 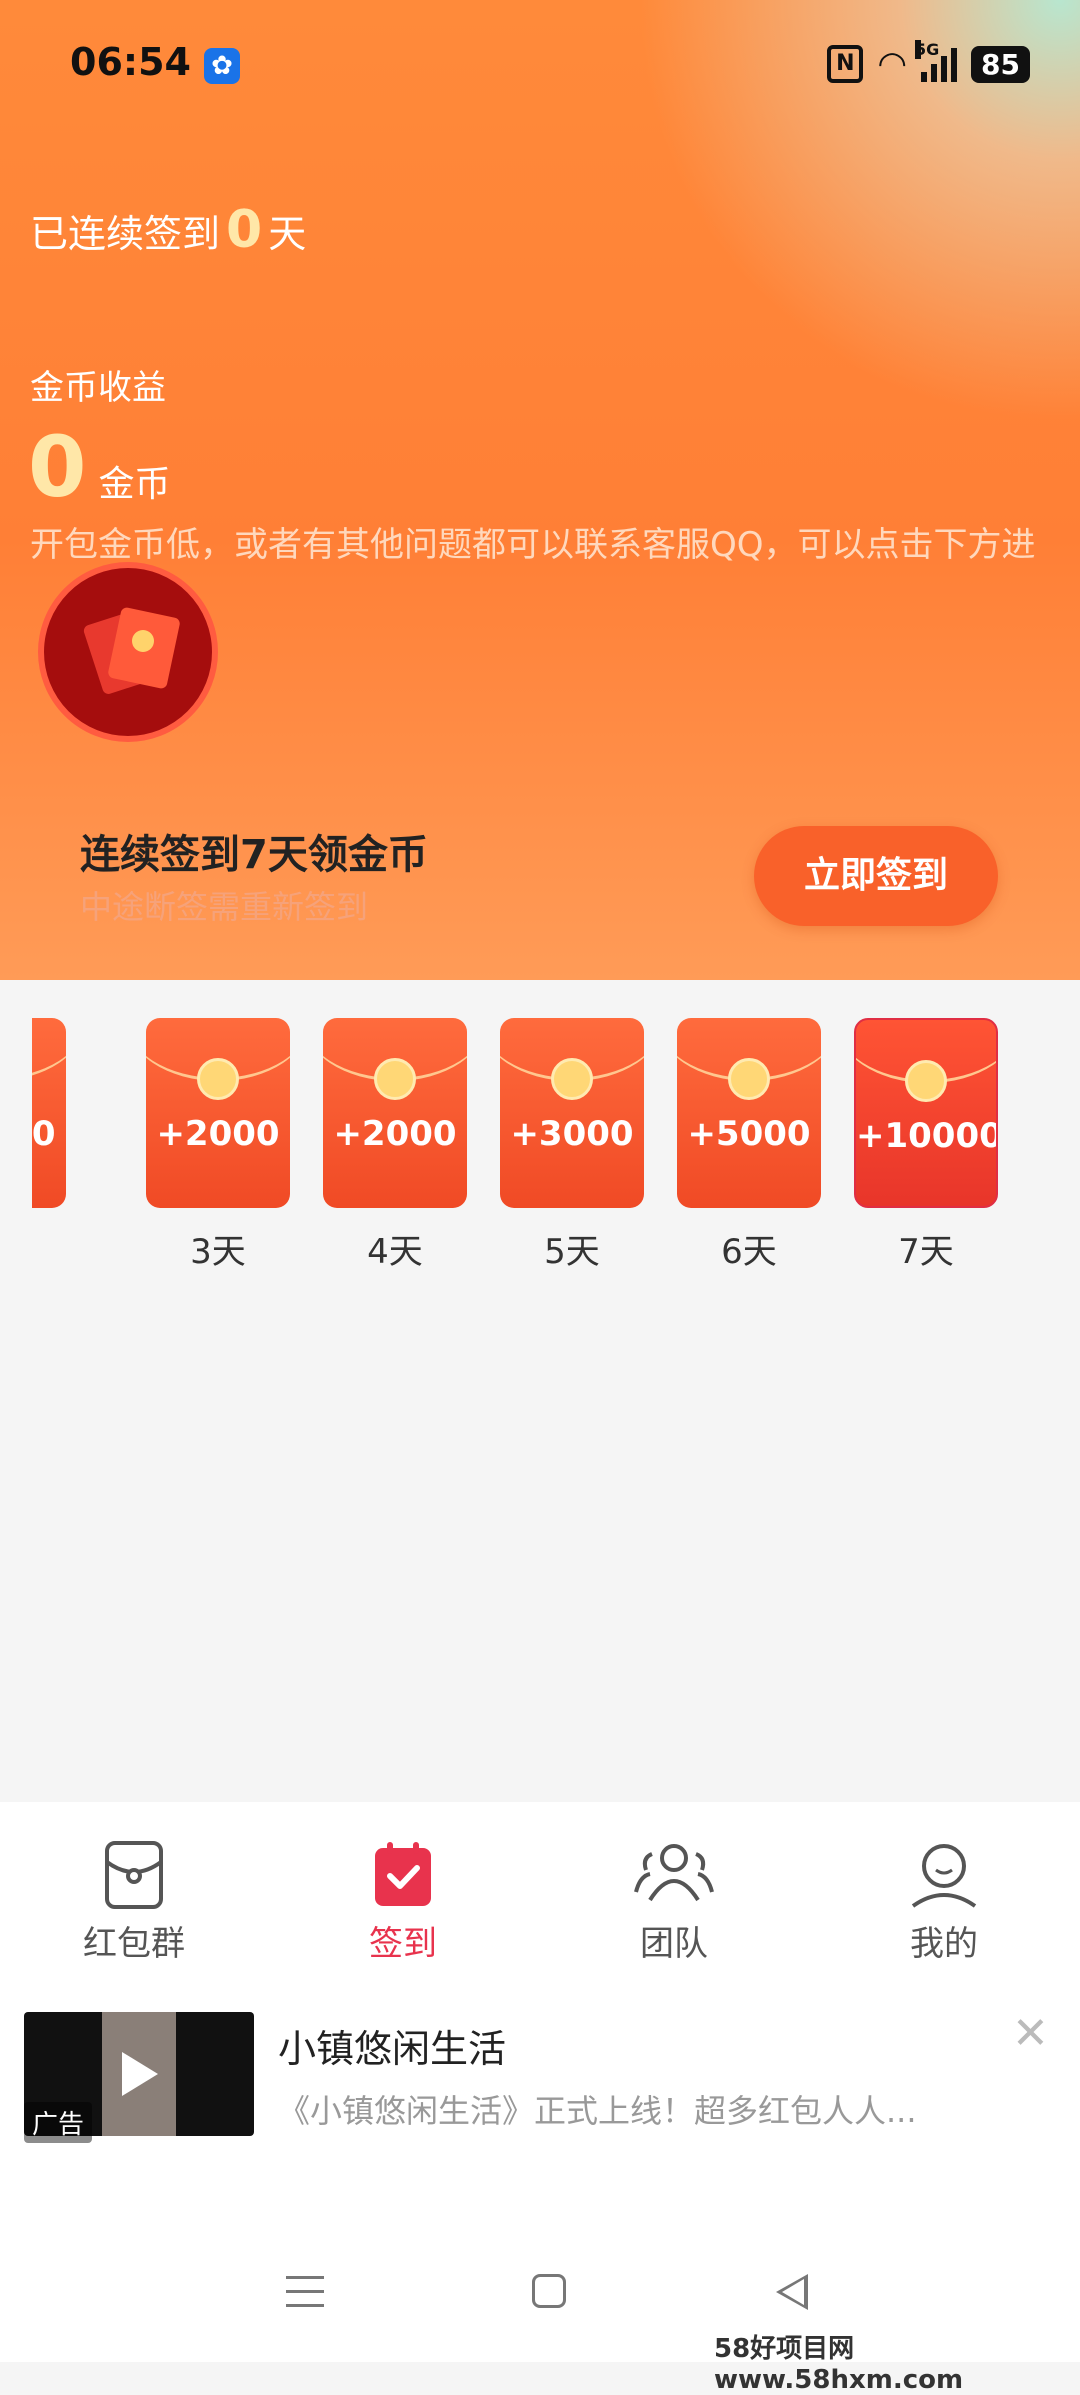 What do you see at coordinates (1000, 64) in the screenshot?
I see `battery-indicator: 85` at bounding box center [1000, 64].